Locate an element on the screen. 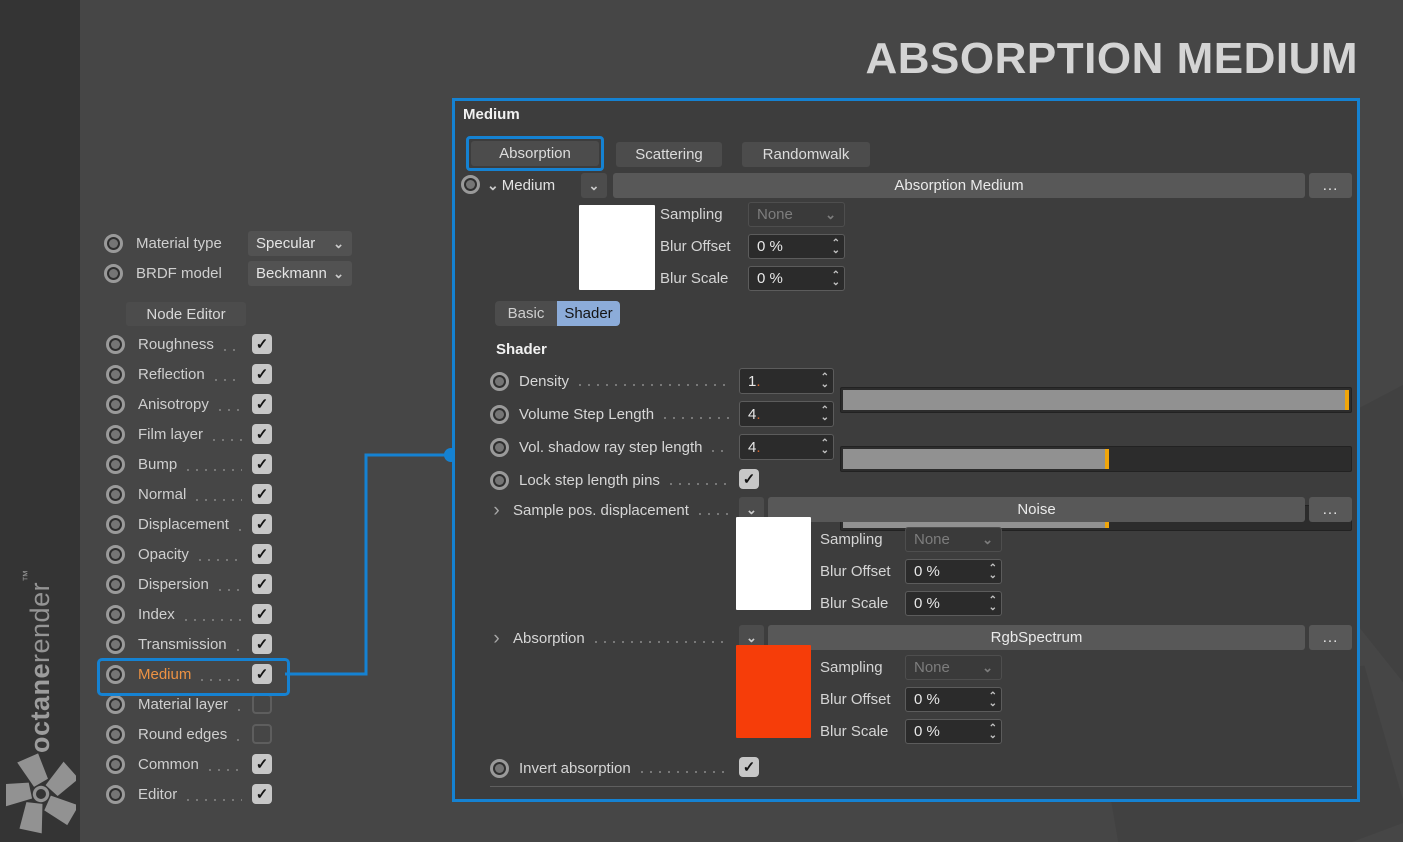 Image resolution: width=1403 pixels, height=842 pixels. density-spinner: 1. ⌃ ⌄ is located at coordinates (786, 381).